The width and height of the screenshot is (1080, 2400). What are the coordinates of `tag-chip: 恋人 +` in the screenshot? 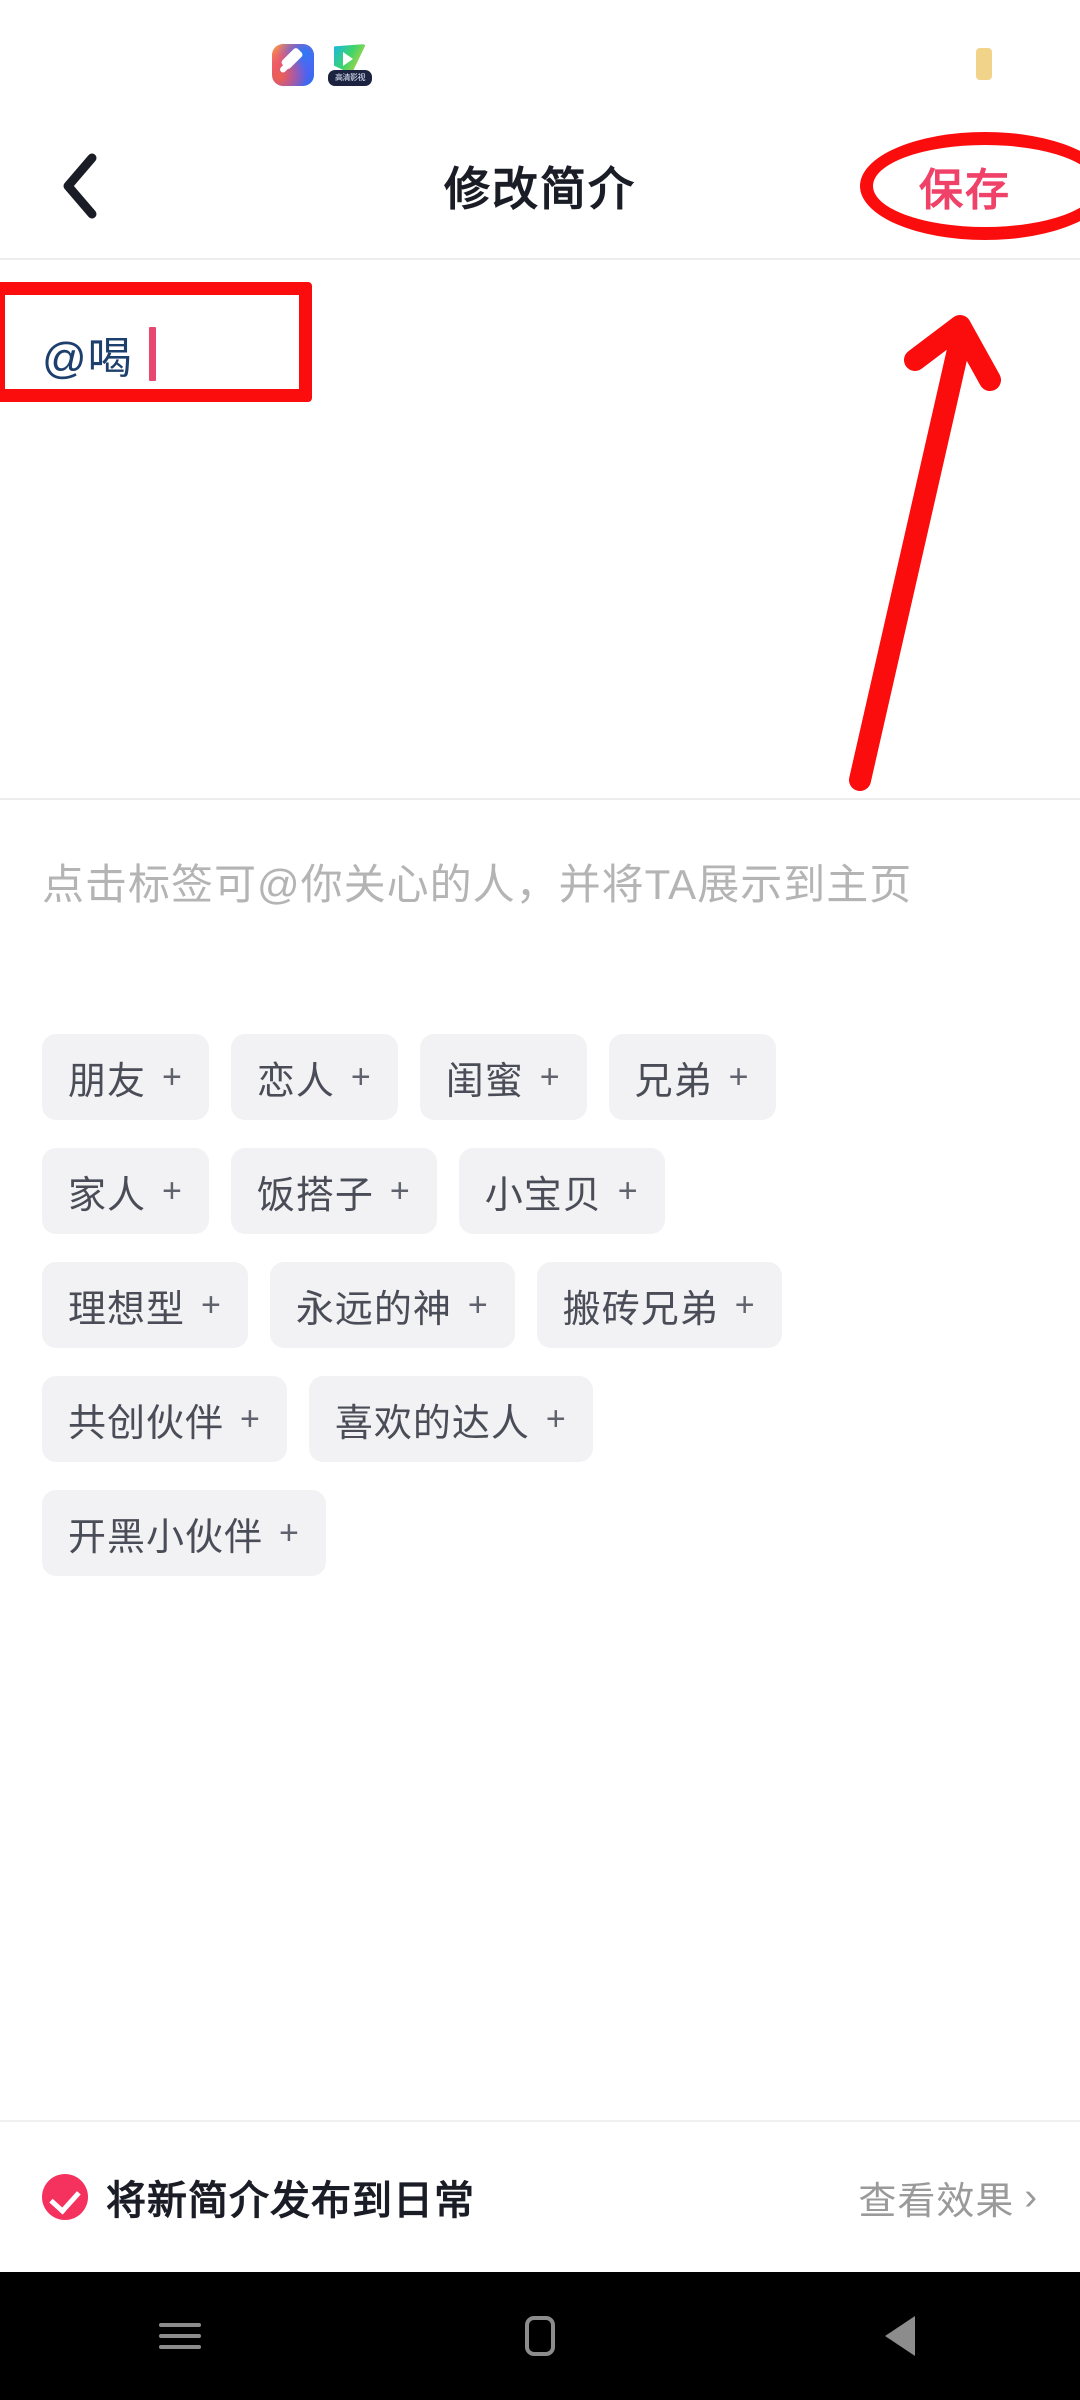 It's located at (314, 1077).